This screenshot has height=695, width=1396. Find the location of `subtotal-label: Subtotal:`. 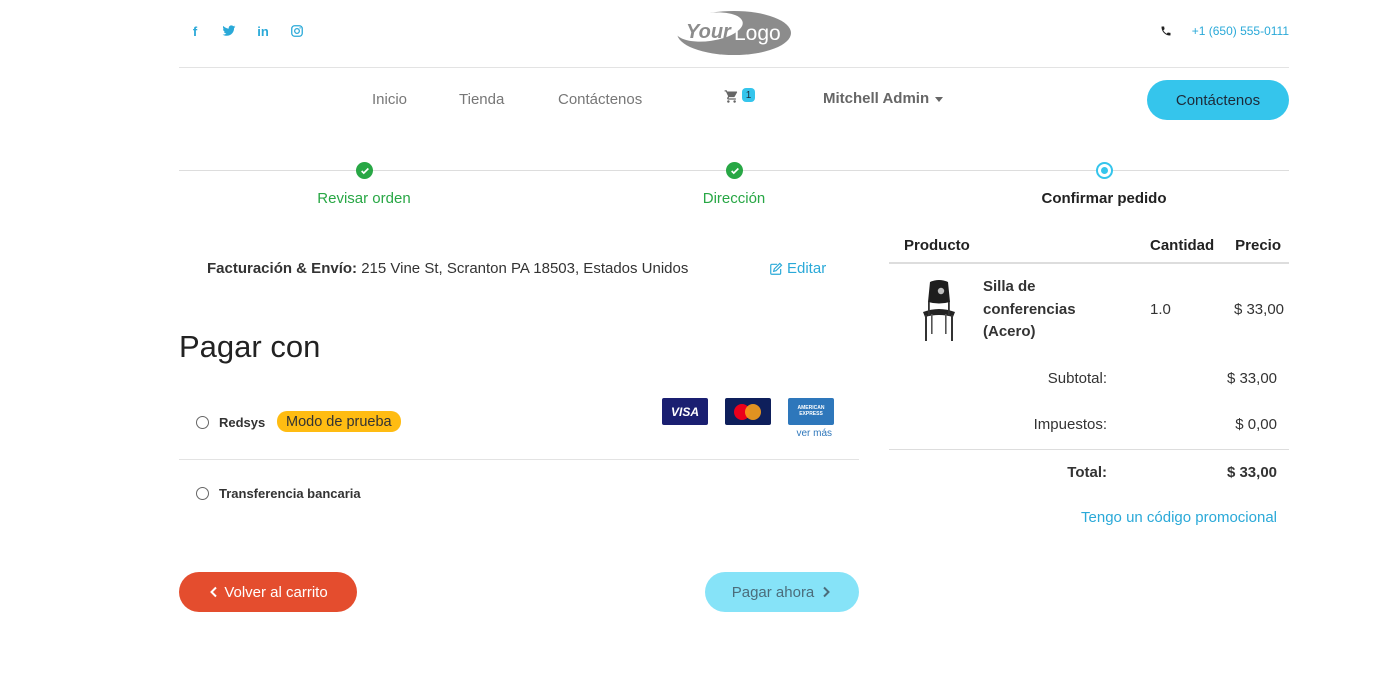

subtotal-label: Subtotal: is located at coordinates (1077, 378).